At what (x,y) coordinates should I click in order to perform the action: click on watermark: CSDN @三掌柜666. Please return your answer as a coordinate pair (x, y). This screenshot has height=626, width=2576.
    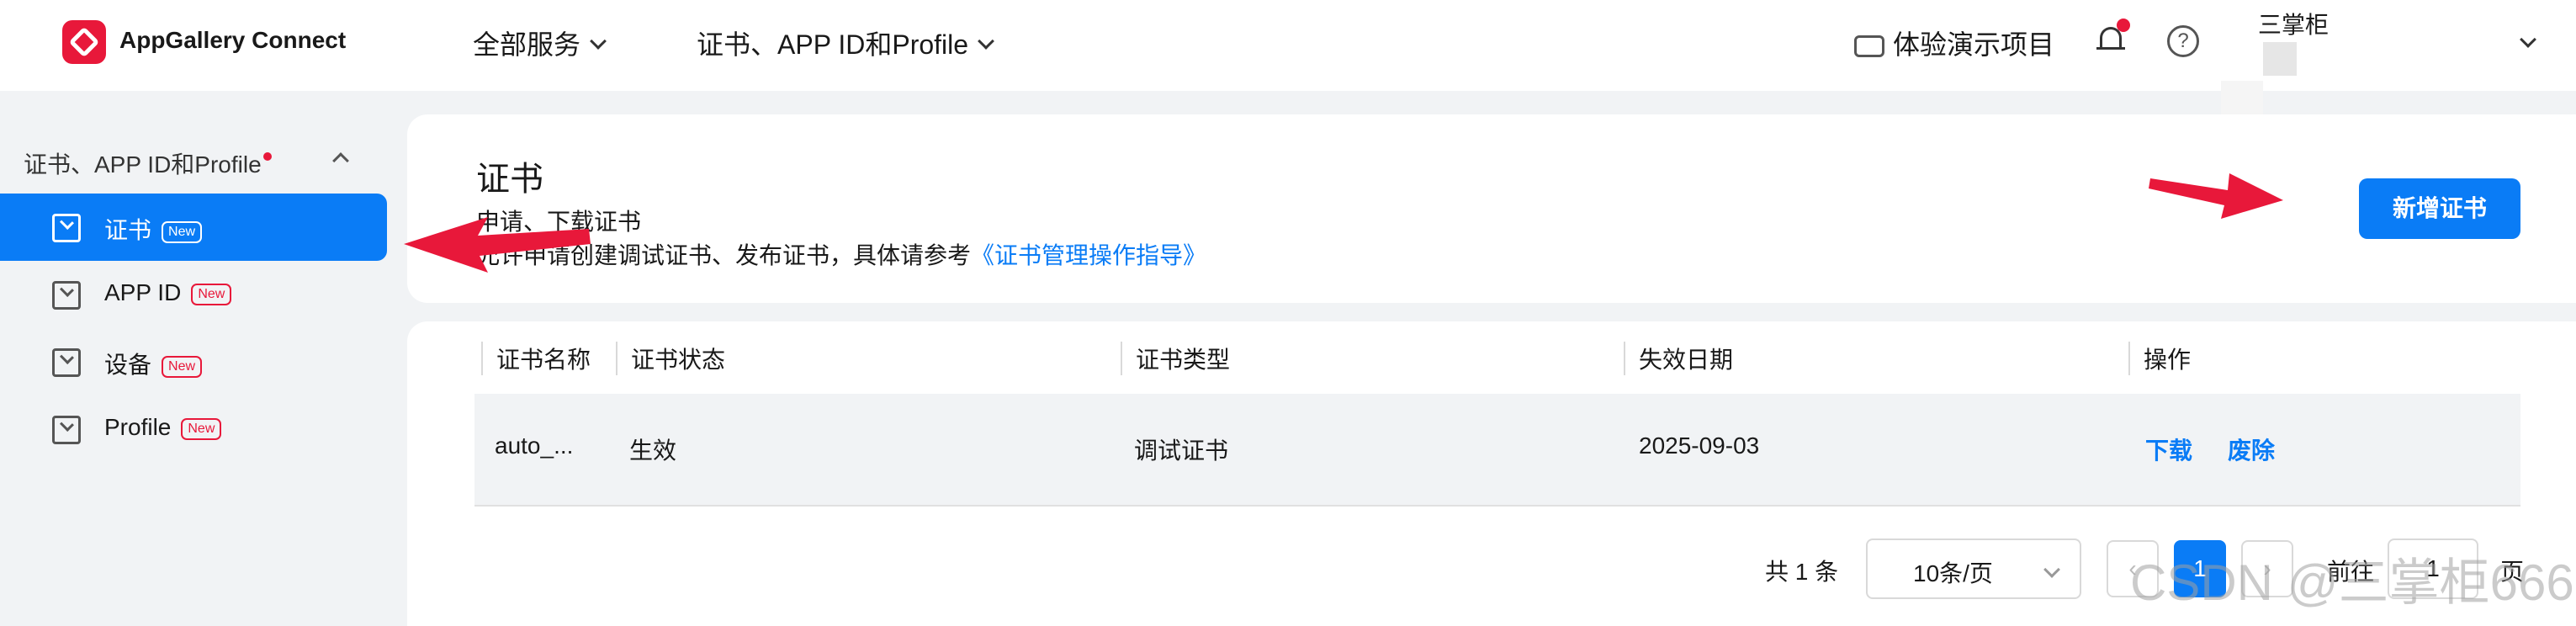
    Looking at the image, I should click on (2352, 582).